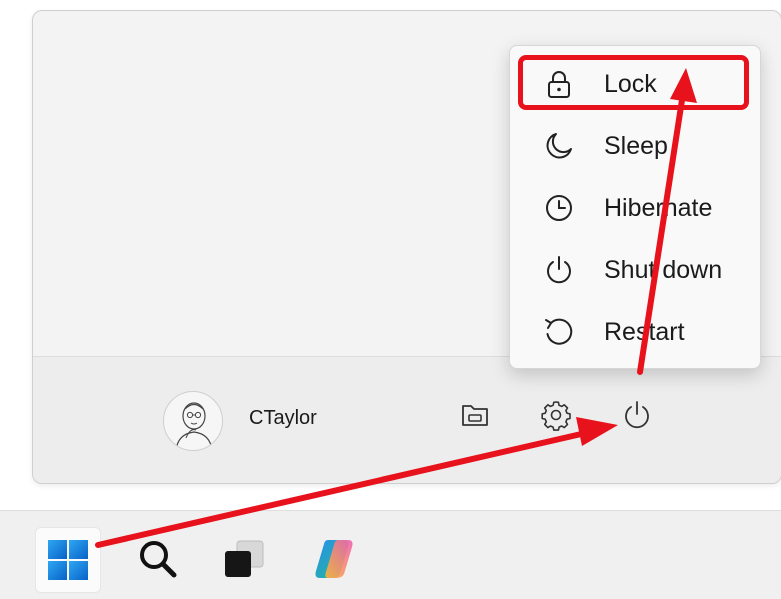  I want to click on task-view-button, so click(244, 559).